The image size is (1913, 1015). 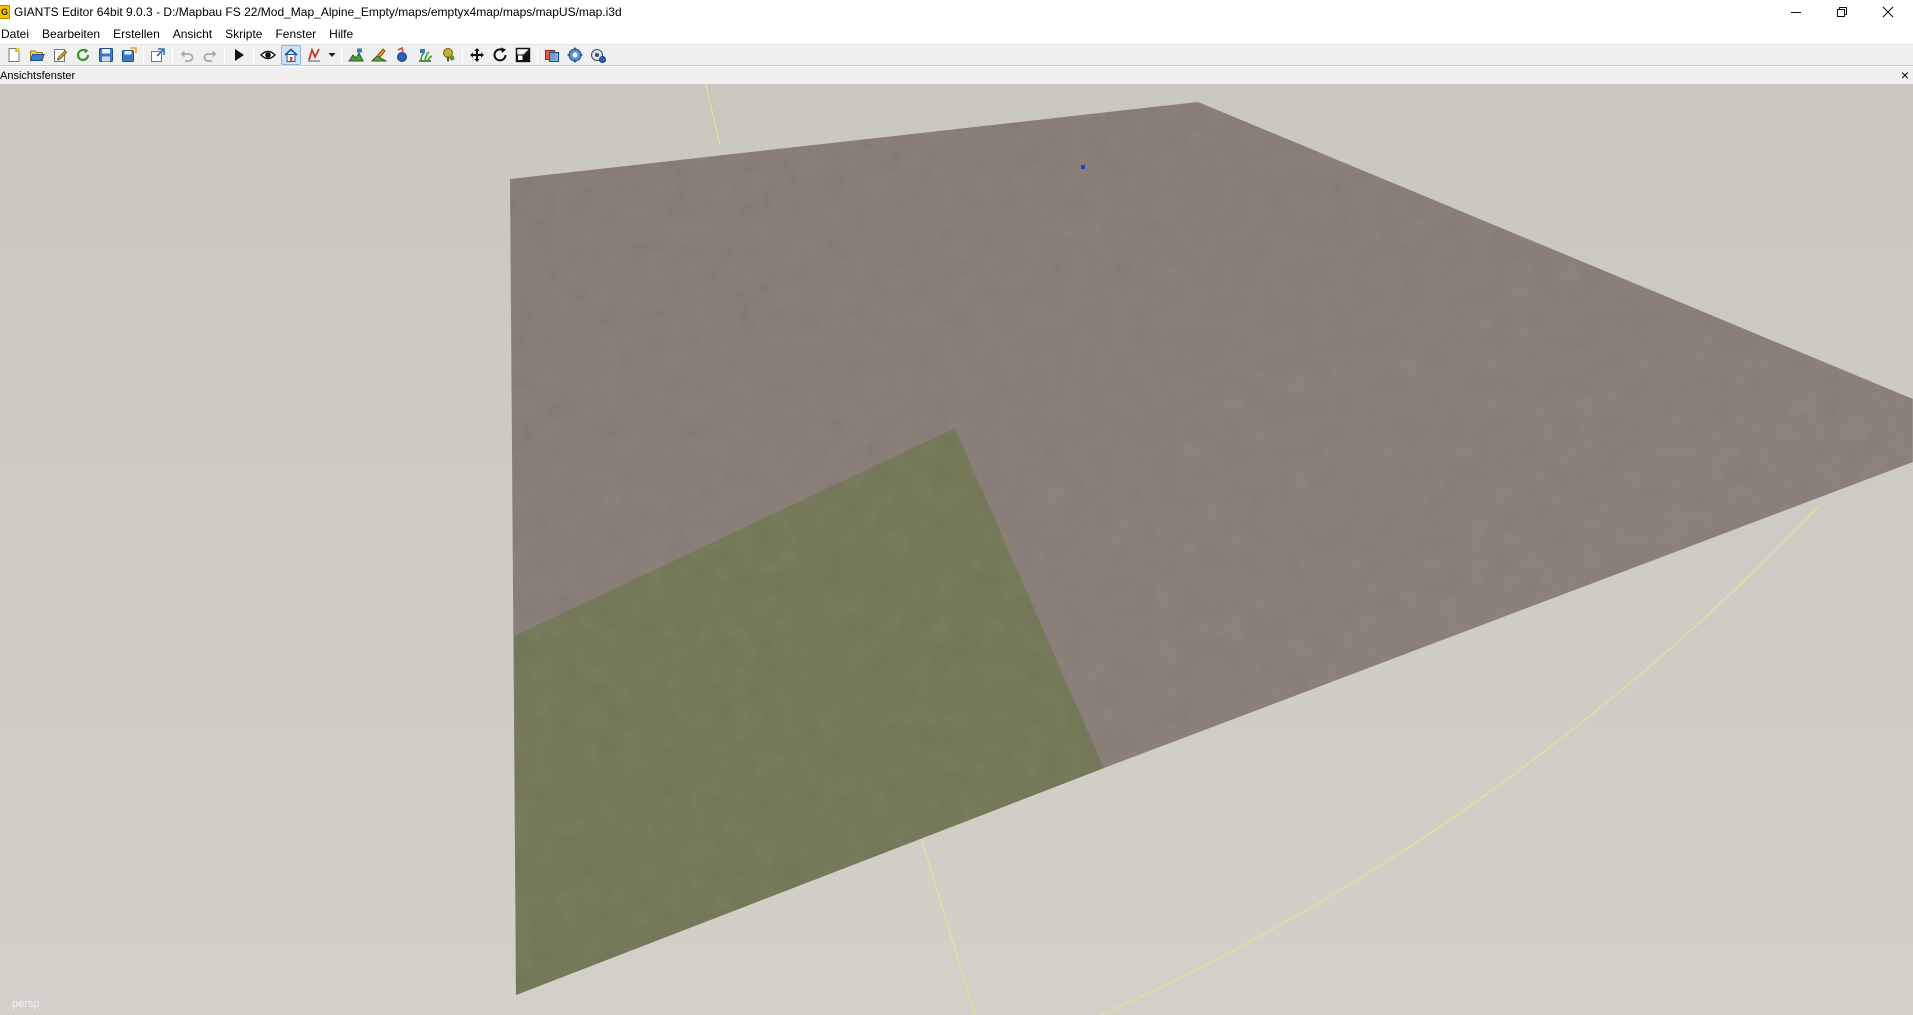 I want to click on move-tool-button, so click(x=477, y=55).